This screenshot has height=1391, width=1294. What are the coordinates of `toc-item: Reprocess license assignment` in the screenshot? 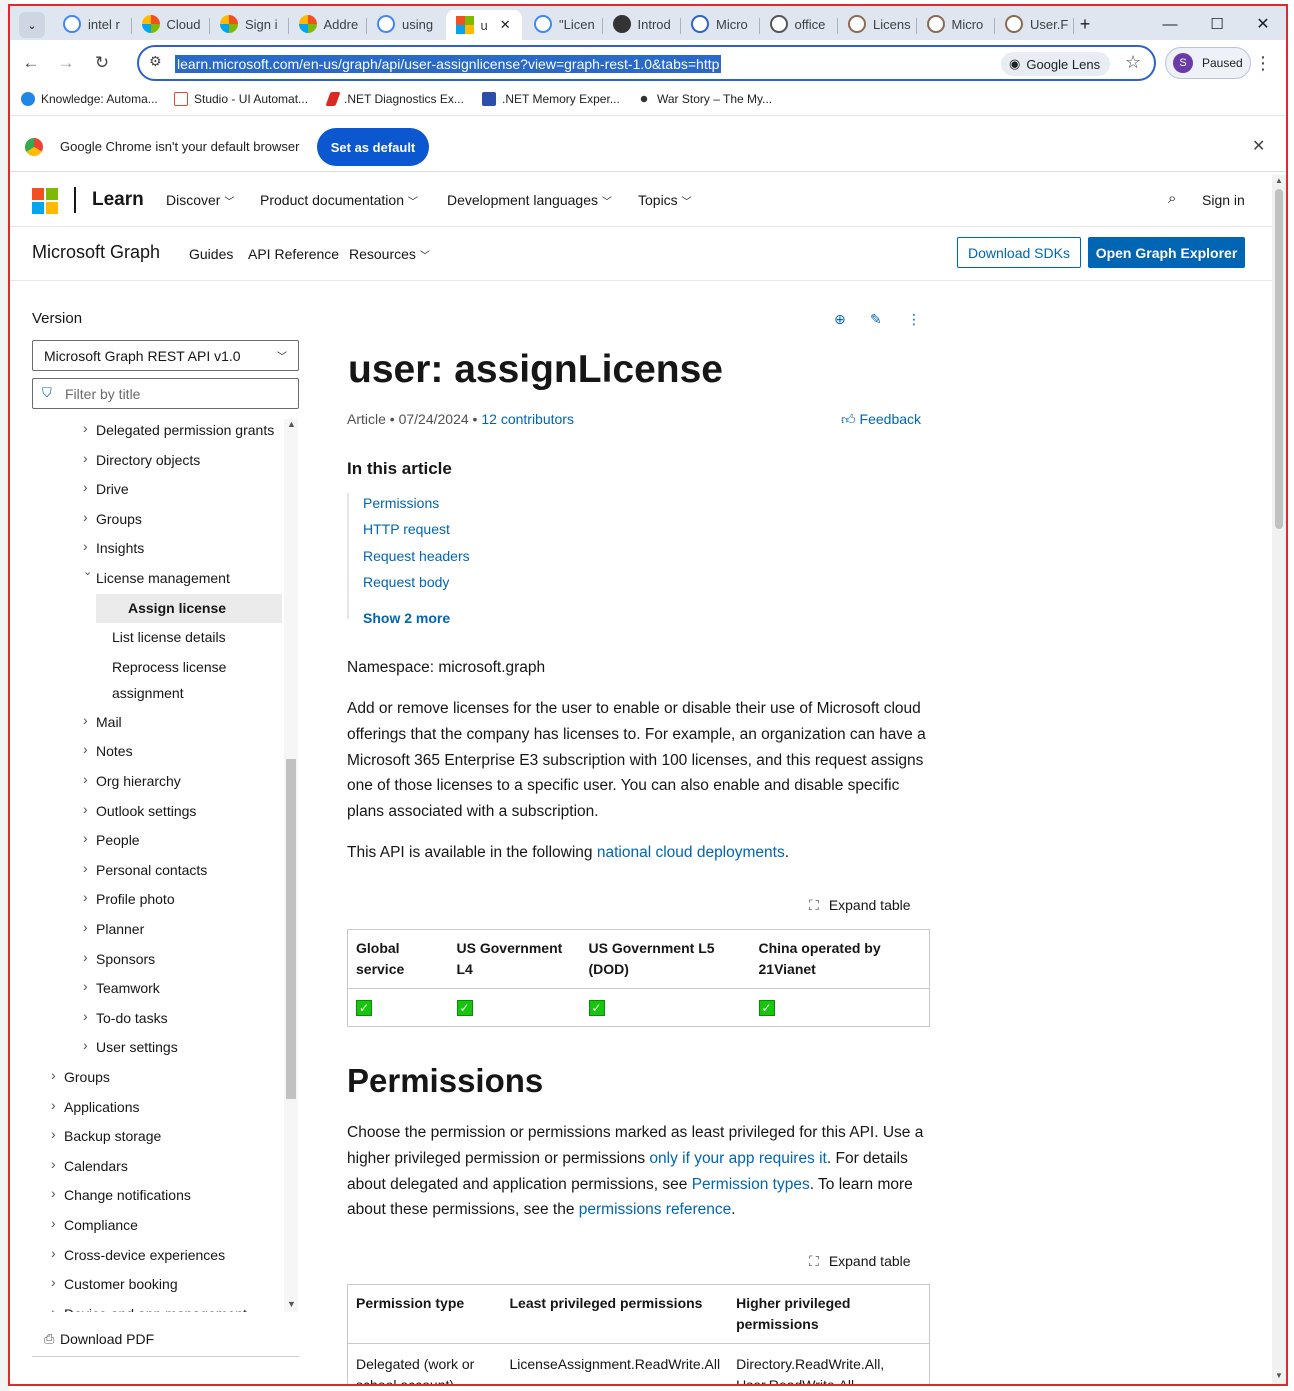 It's located at (157, 680).